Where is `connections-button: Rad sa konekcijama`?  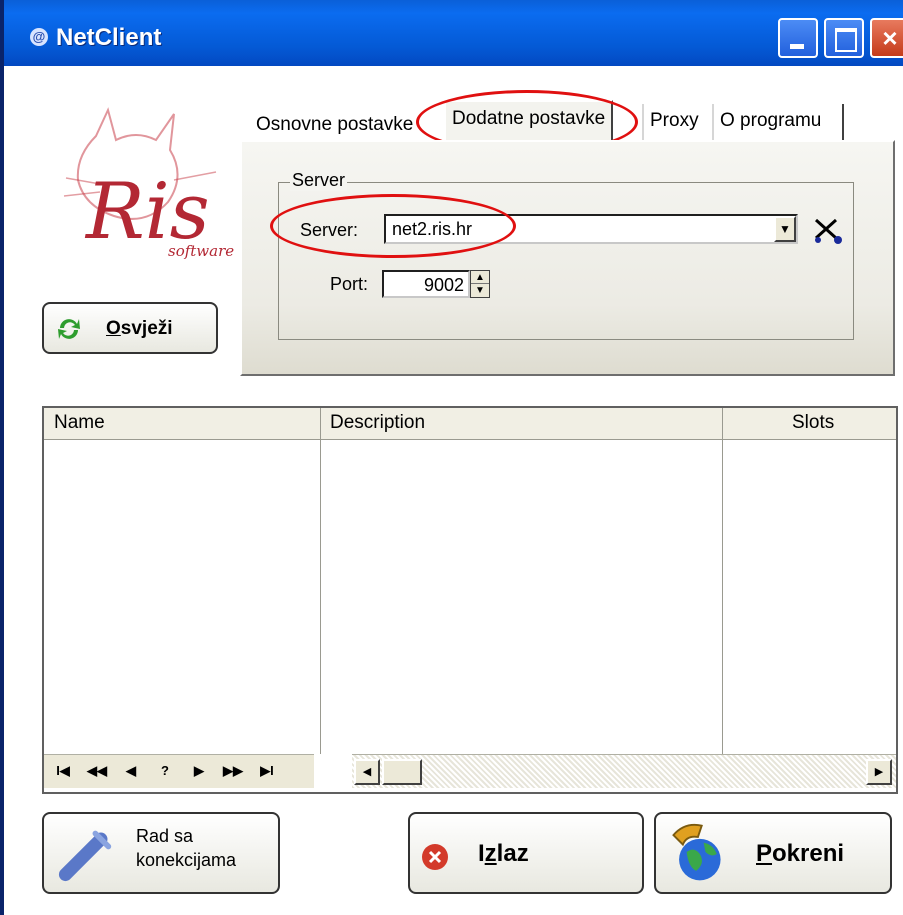
connections-button: Rad sa konekcijama is located at coordinates (161, 853).